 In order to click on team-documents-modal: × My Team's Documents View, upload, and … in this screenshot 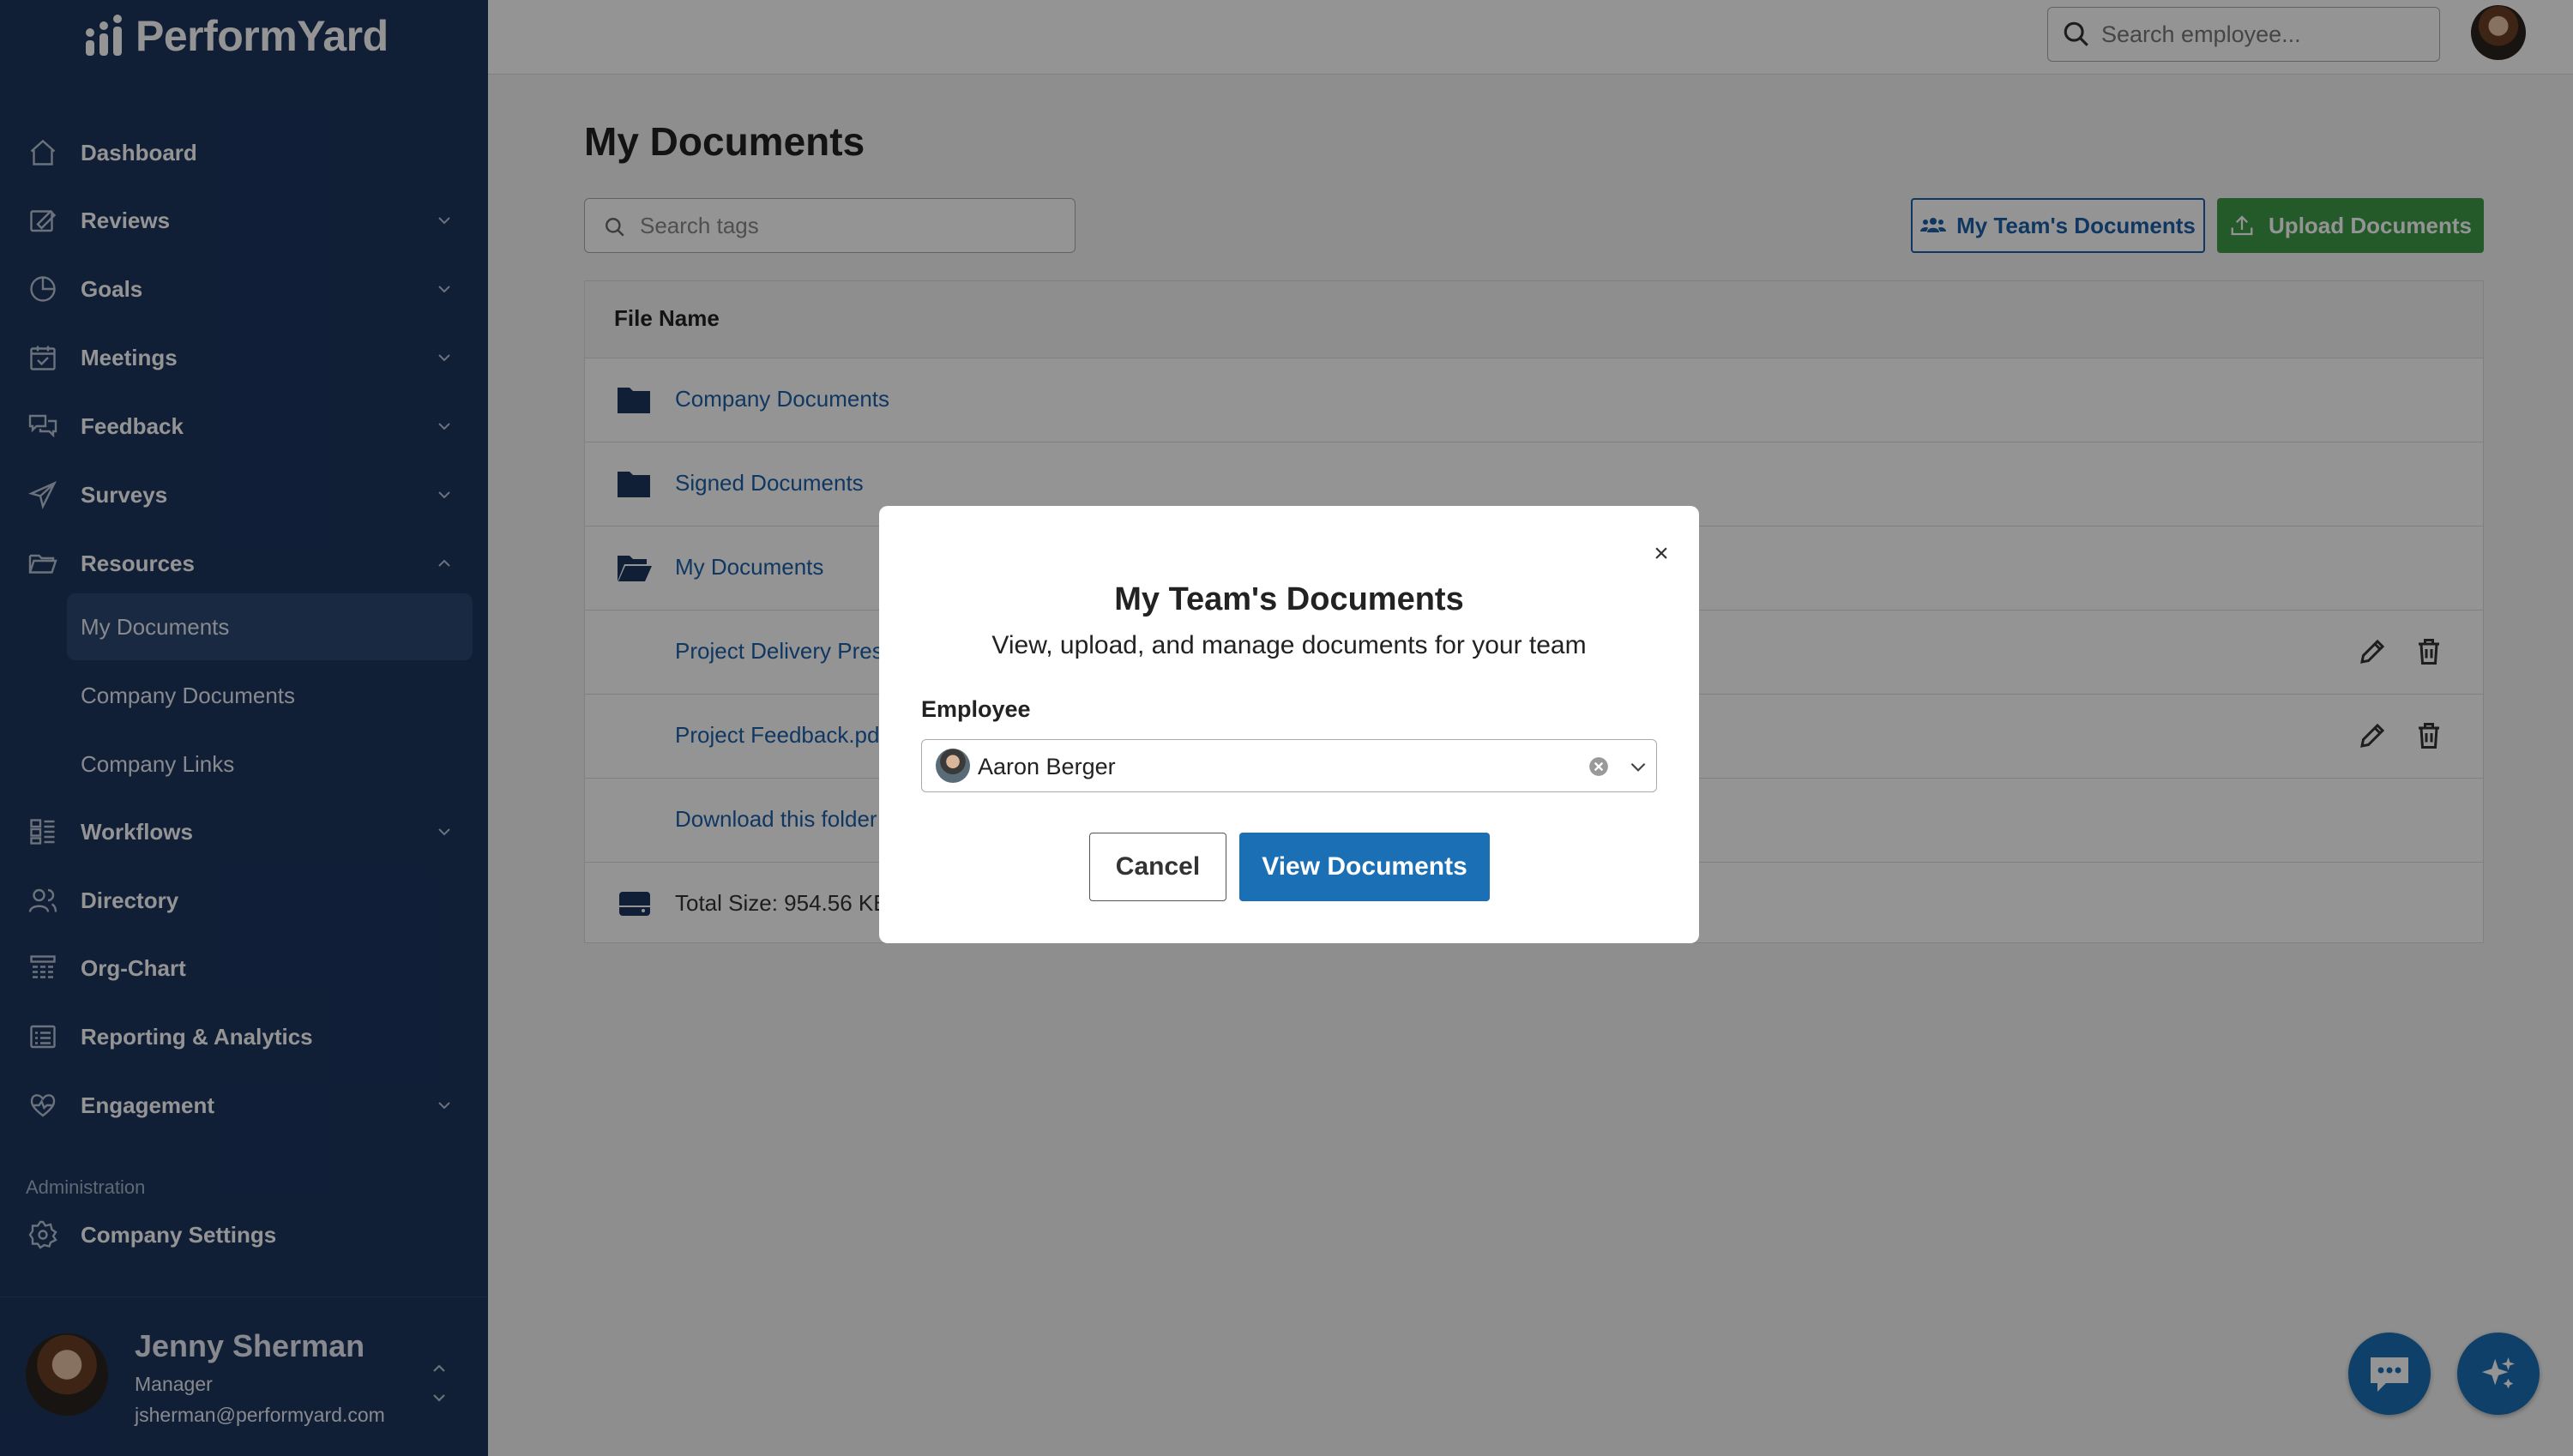, I will do `click(1289, 724)`.